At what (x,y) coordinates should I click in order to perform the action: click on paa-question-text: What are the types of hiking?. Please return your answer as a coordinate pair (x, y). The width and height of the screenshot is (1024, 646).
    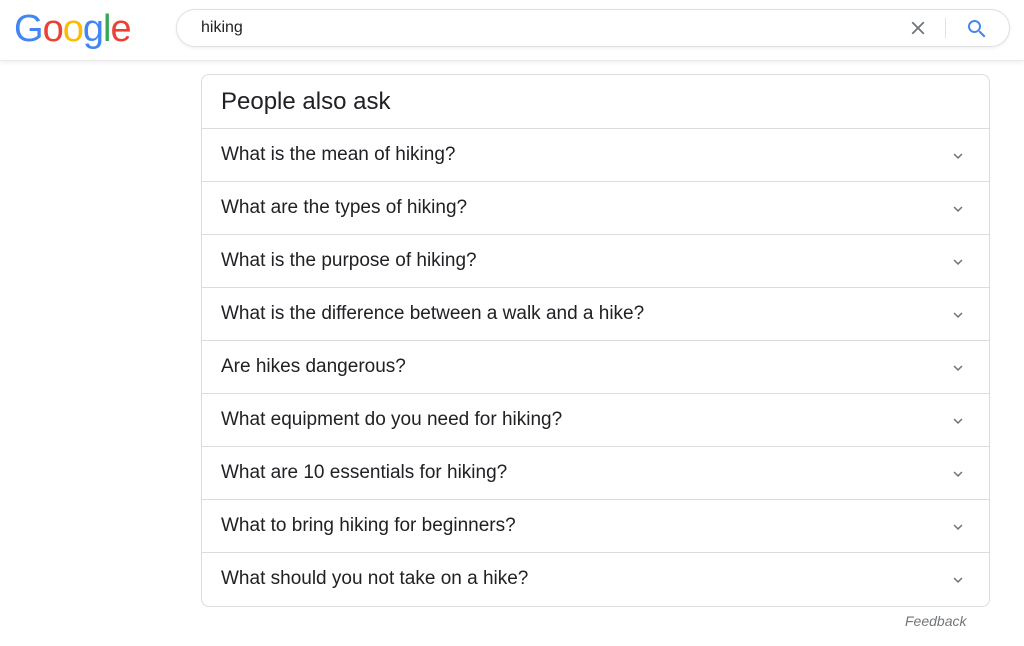
    Looking at the image, I should click on (344, 207).